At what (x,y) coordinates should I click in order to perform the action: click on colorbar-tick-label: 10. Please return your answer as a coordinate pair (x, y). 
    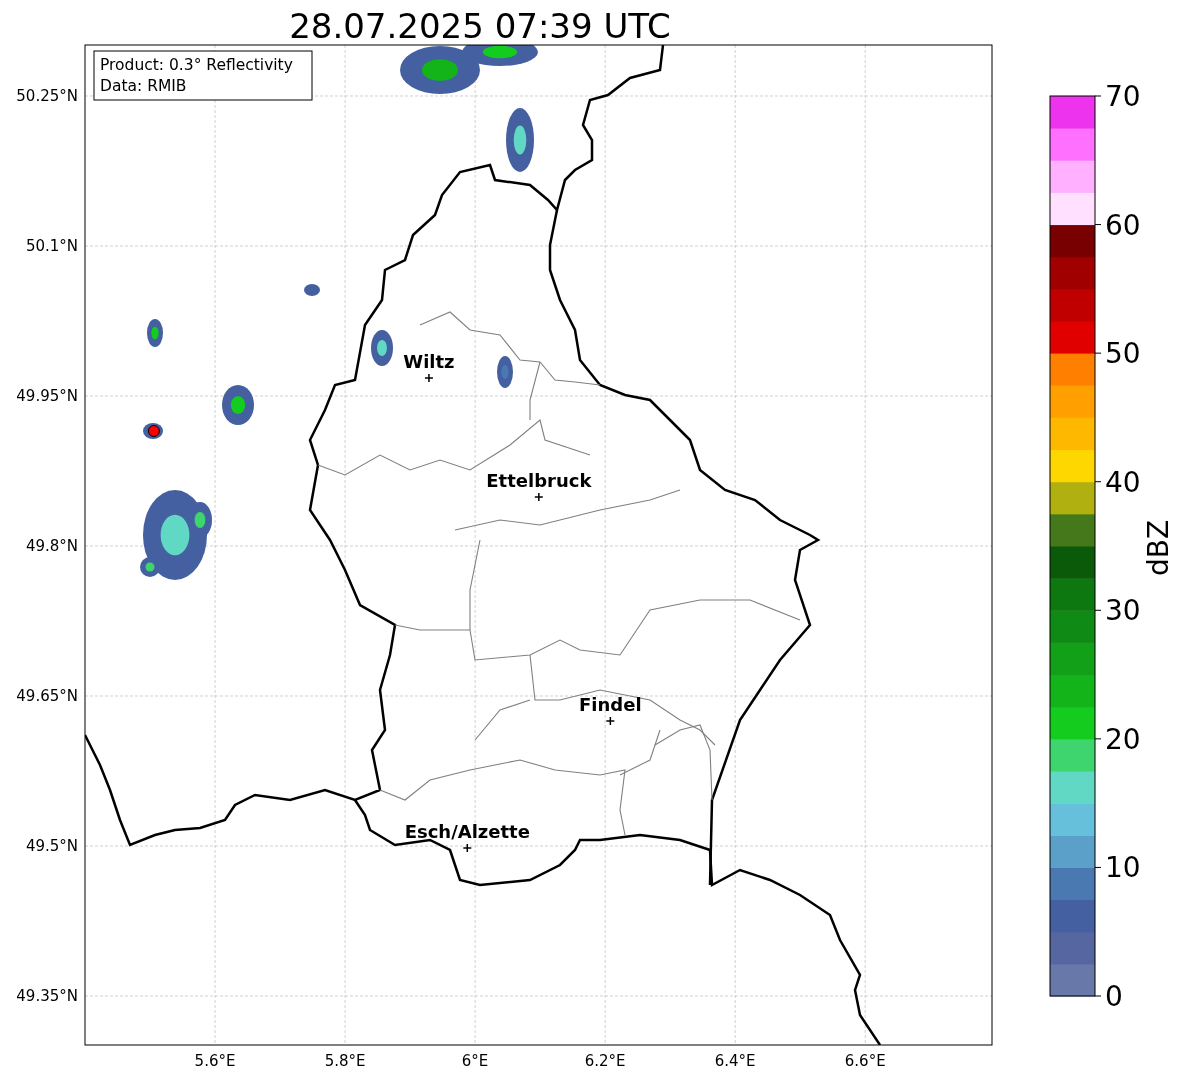
    Looking at the image, I should click on (1123, 868).